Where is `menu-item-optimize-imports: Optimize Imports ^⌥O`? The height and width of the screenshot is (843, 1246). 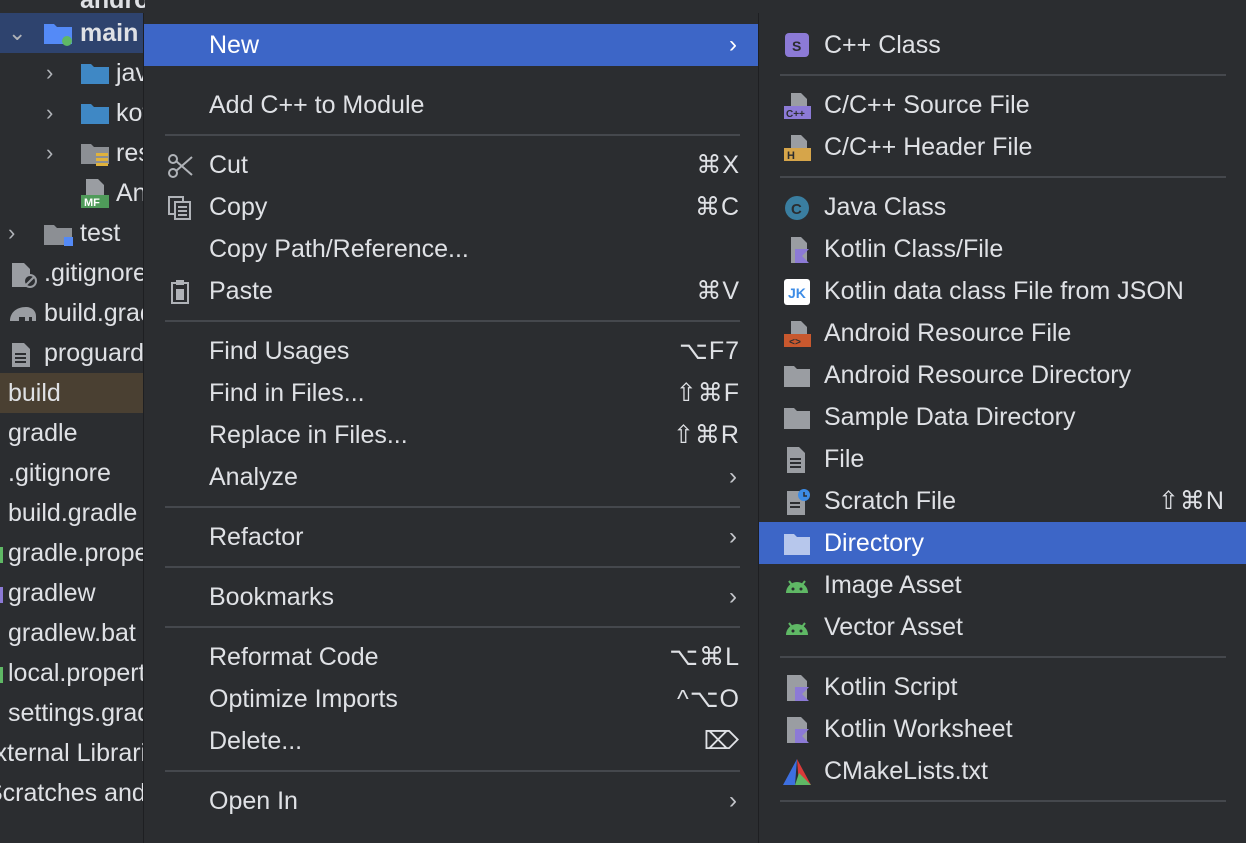 menu-item-optimize-imports: Optimize Imports ^⌥O is located at coordinates (452, 699).